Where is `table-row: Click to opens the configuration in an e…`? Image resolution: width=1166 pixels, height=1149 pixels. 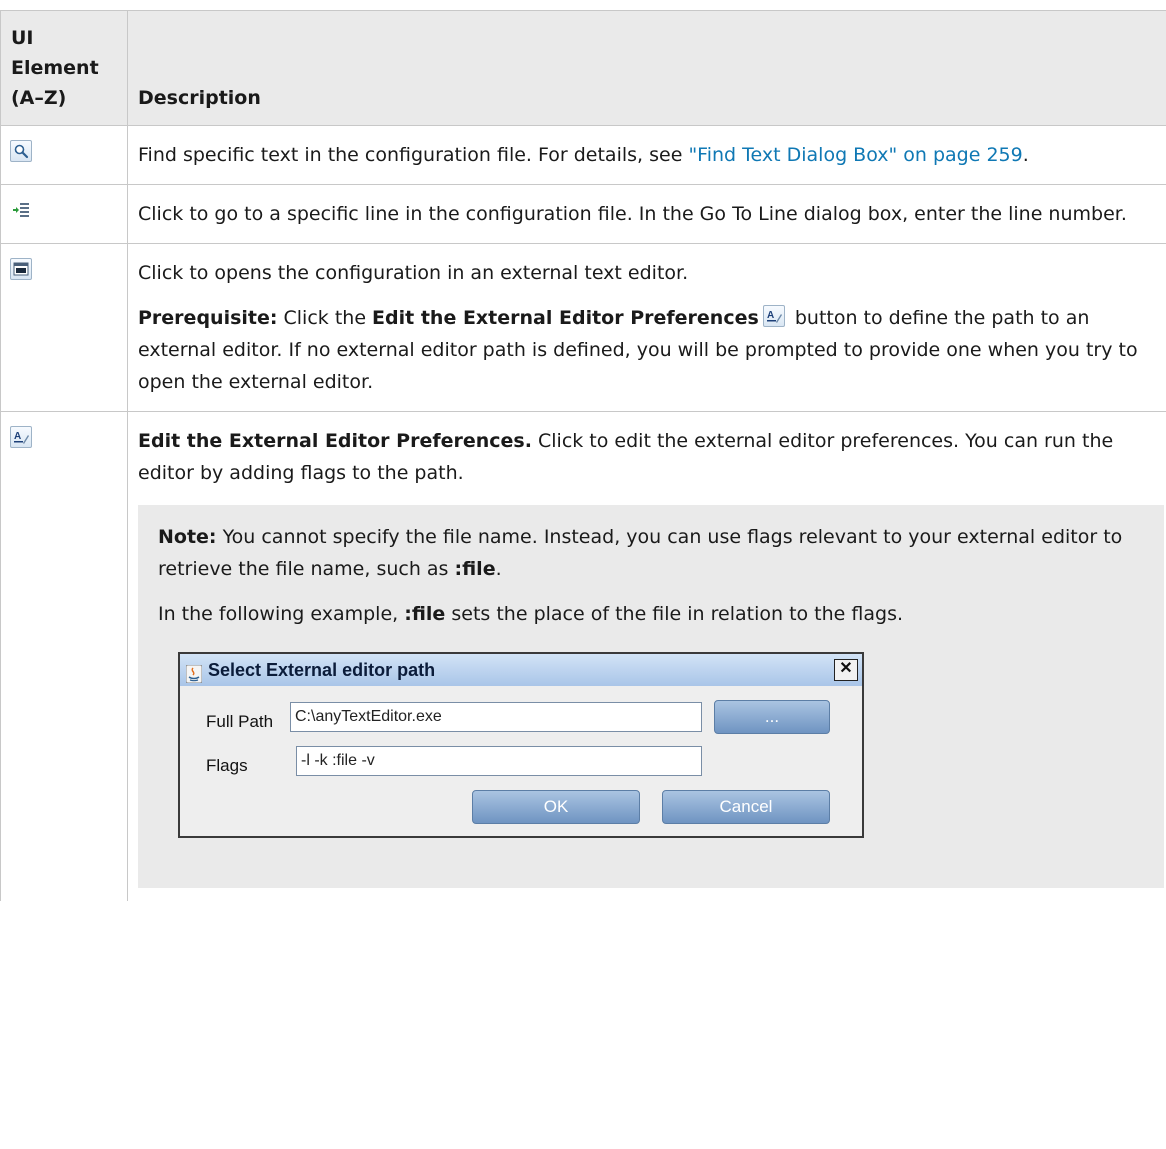
table-row: Click to opens the configuration in an e… is located at coordinates (583, 327).